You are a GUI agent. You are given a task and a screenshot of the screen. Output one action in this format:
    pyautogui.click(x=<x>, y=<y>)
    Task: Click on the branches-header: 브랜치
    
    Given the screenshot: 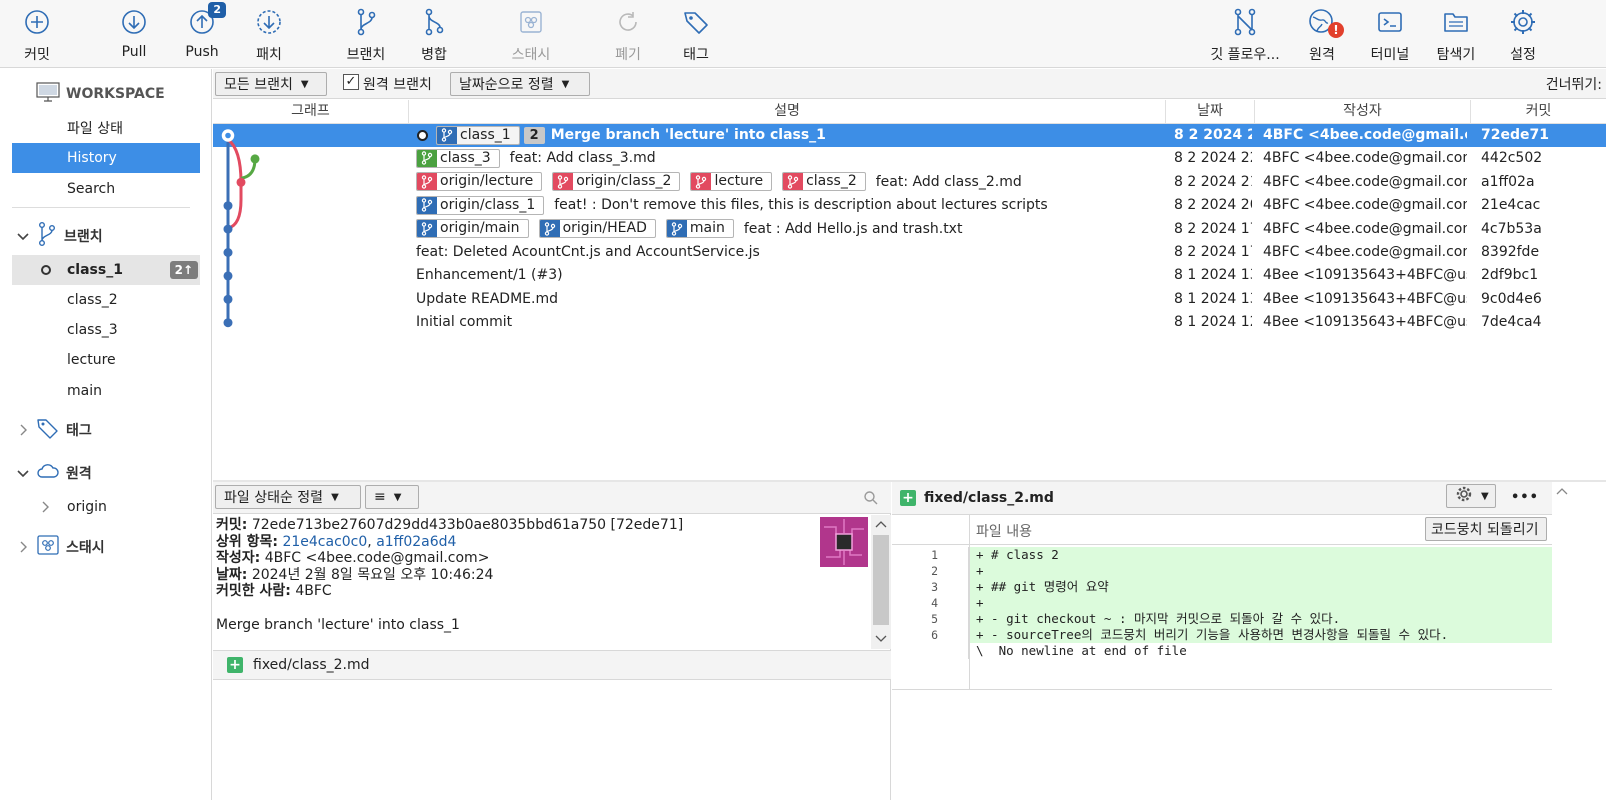 What is the action you would take?
    pyautogui.click(x=106, y=236)
    